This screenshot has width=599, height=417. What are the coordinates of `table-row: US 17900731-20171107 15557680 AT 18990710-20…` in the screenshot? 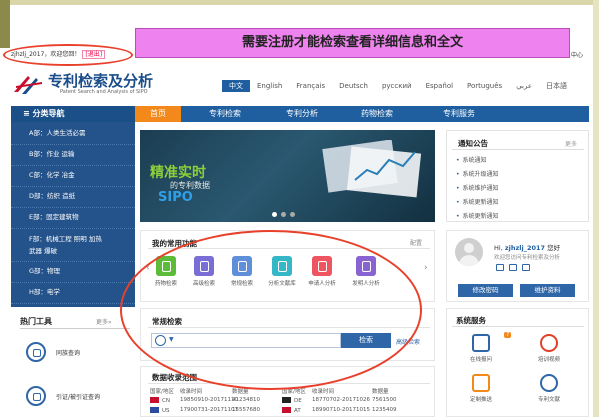 It's located at (281, 410).